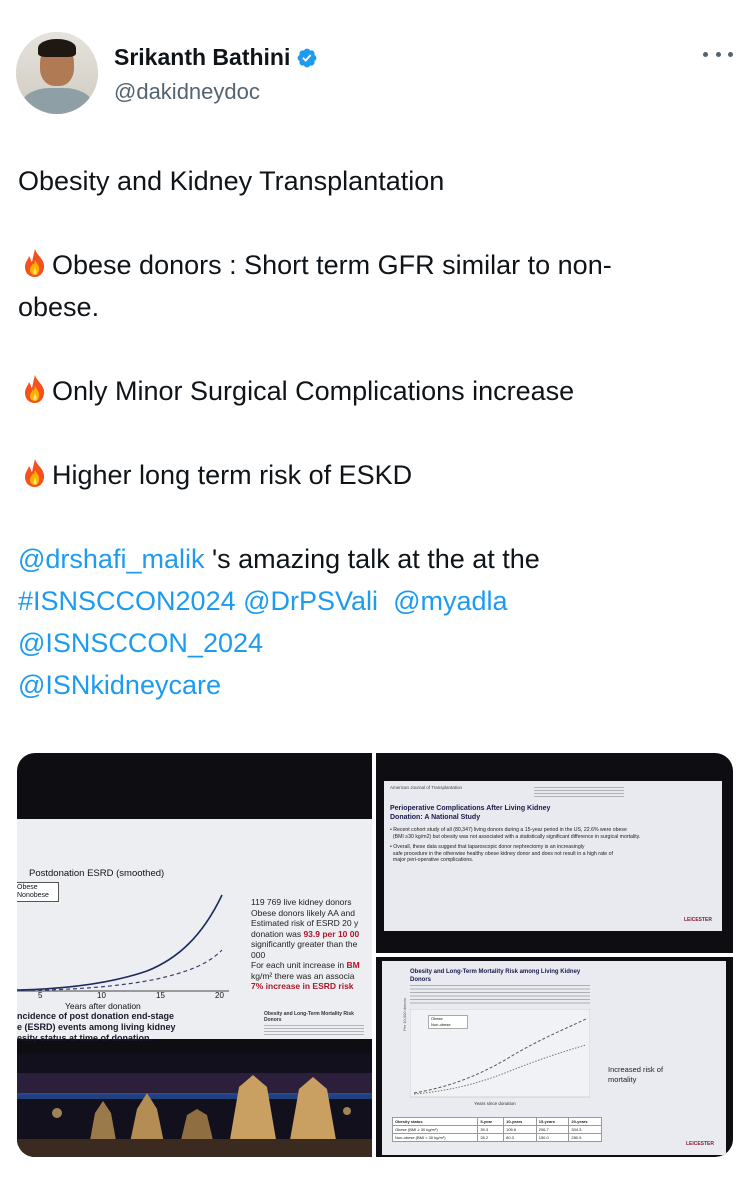  I want to click on mention-link: @drshafi_malik, so click(111, 559).